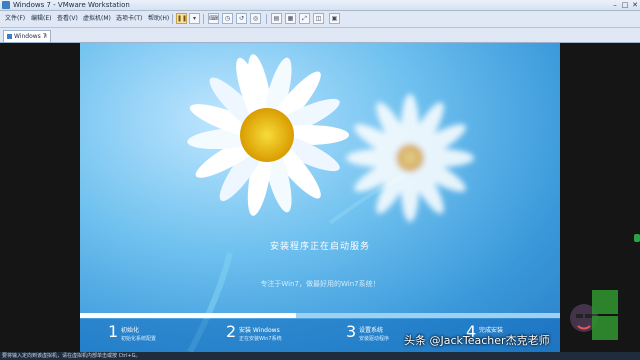  I want to click on title-bar: Windows 7 - VMware Workstation – □ ✕, so click(320, 5).